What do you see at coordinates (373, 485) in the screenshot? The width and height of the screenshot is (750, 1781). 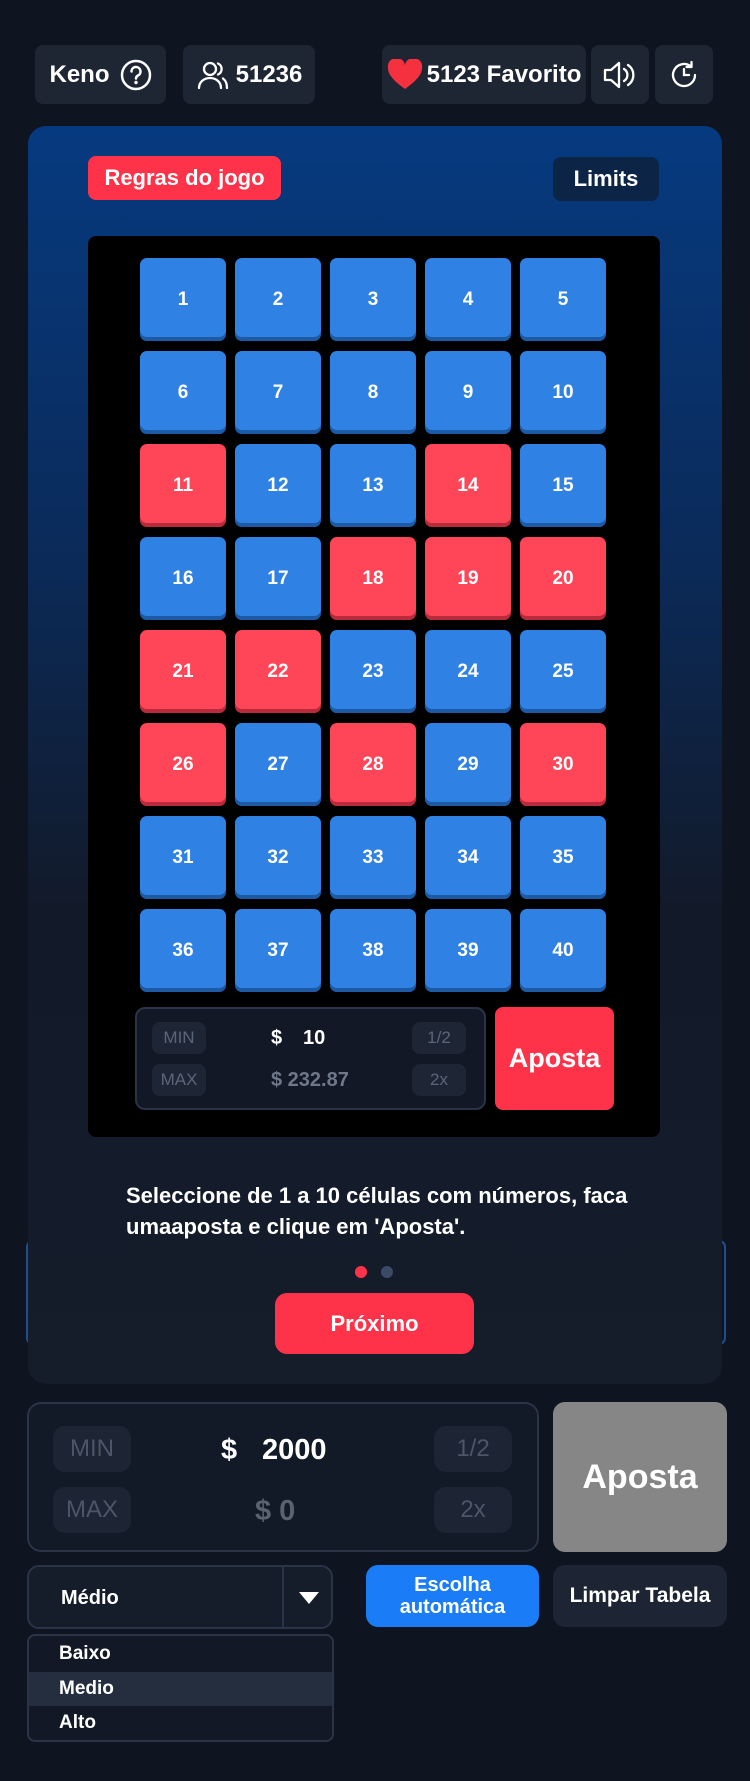 I see `number-cell: 13` at bounding box center [373, 485].